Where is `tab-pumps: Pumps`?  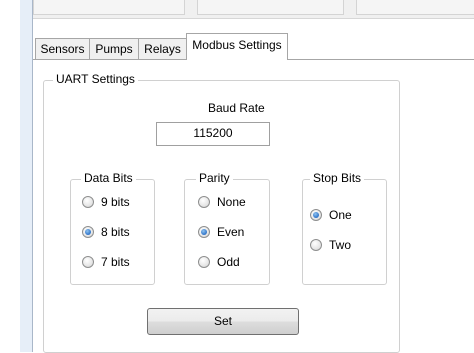
tab-pumps: Pumps is located at coordinates (114, 48).